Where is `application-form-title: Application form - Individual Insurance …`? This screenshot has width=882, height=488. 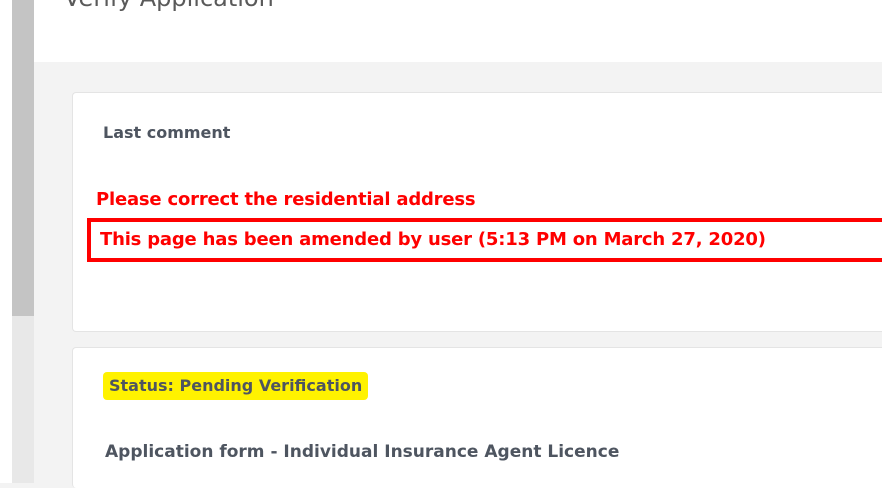
application-form-title: Application form - Individual Insurance … is located at coordinates (362, 452).